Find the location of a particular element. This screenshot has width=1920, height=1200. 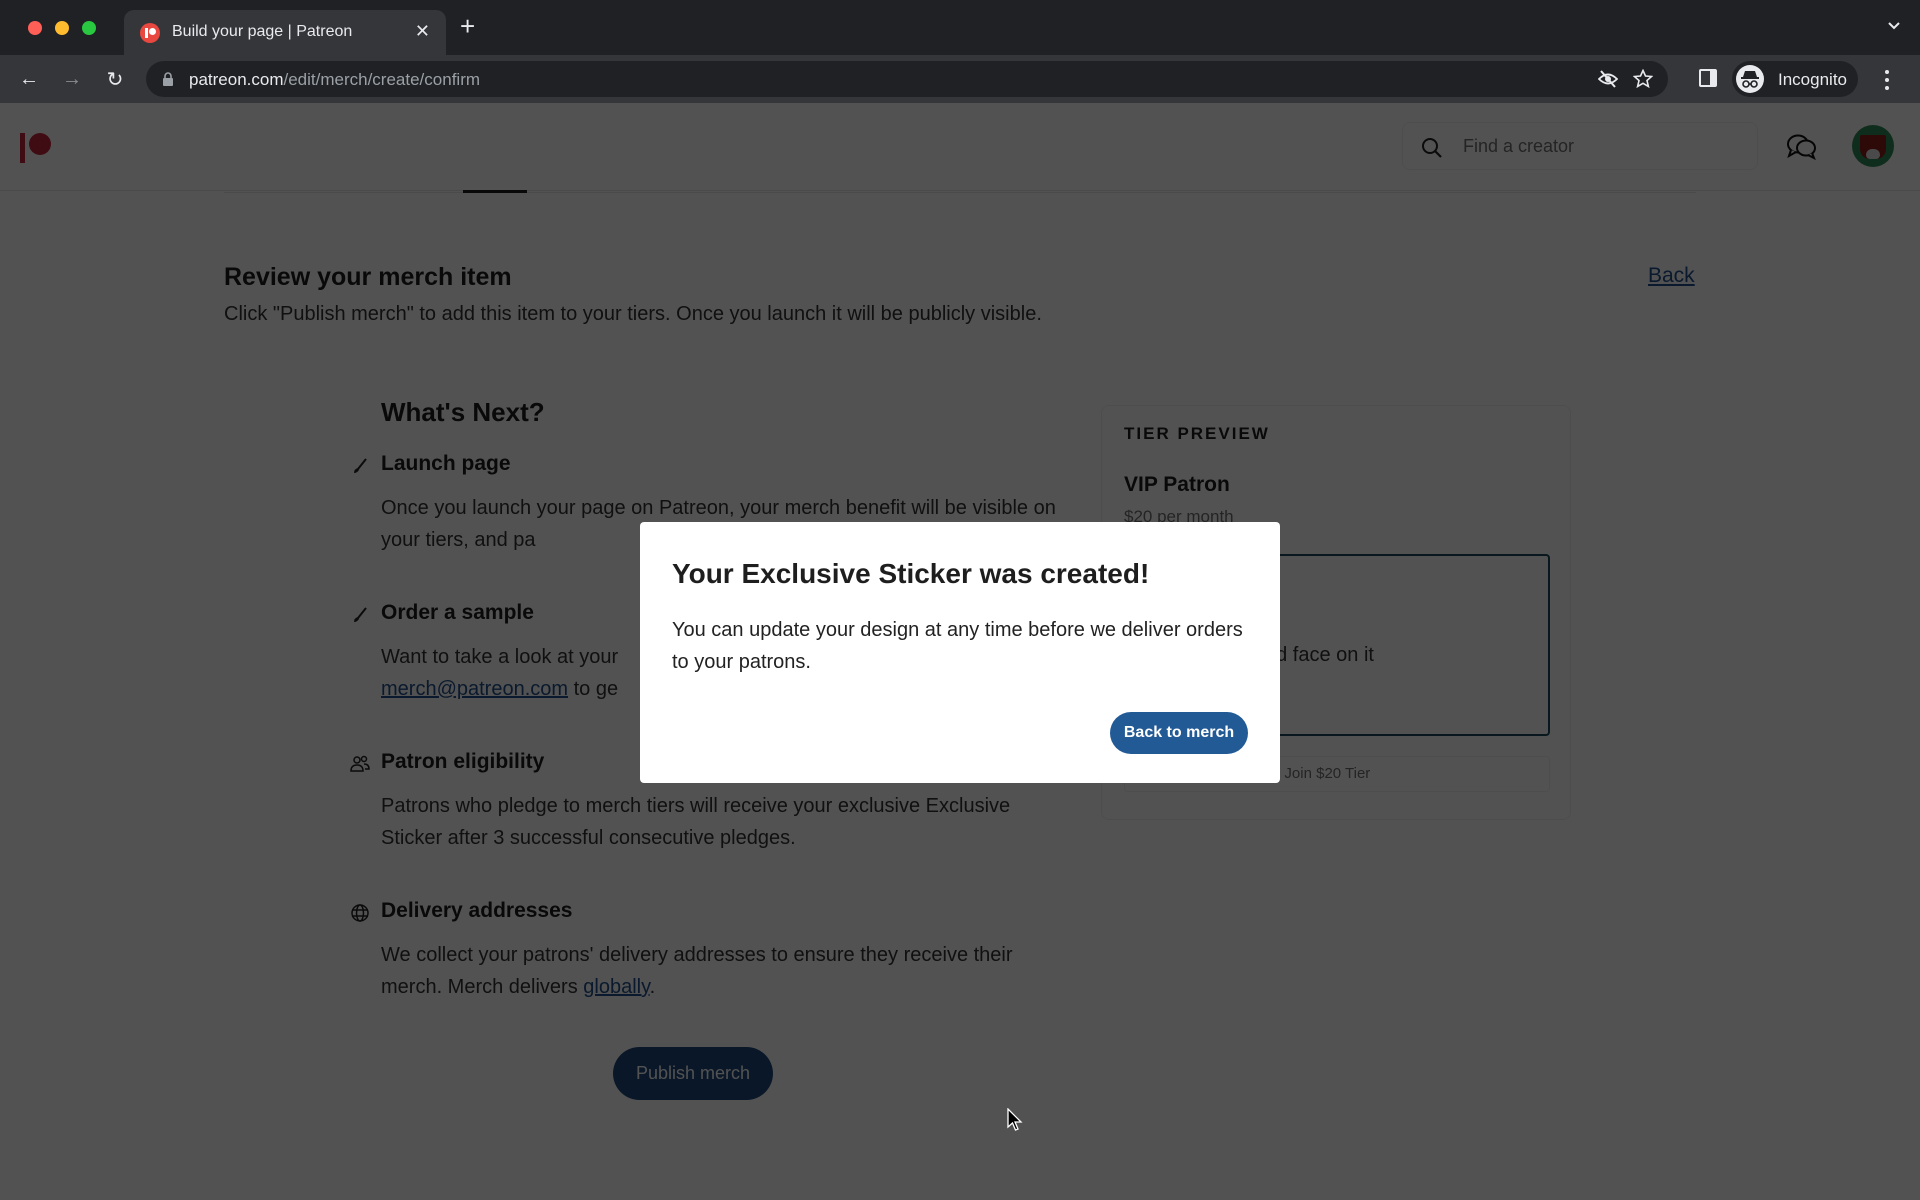

window-close-button is located at coordinates (35, 28).